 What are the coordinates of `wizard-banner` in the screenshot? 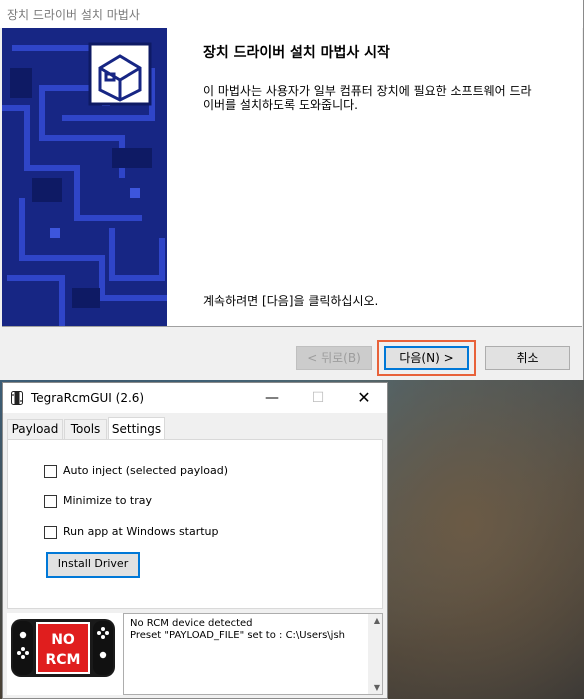 It's located at (84, 177).